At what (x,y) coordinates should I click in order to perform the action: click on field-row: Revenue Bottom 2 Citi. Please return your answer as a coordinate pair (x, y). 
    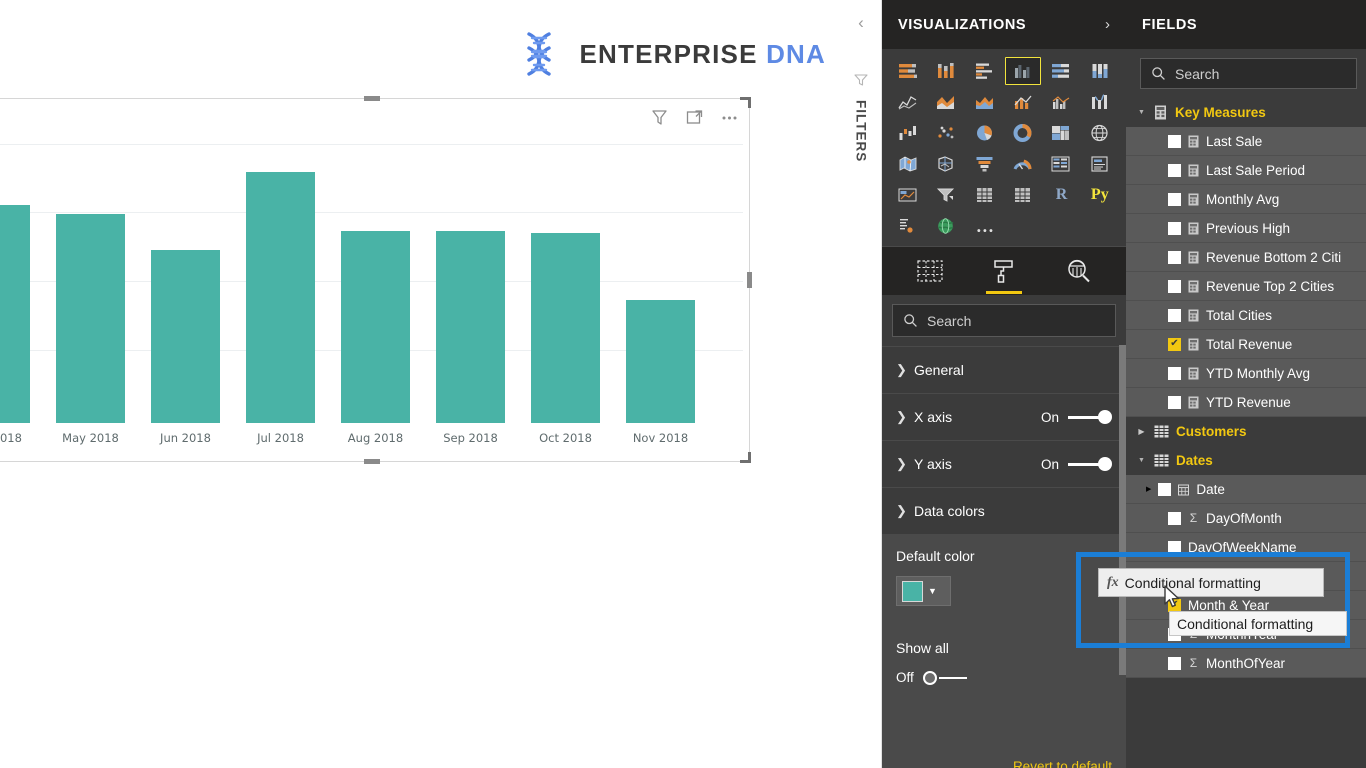
    Looking at the image, I should click on (1246, 257).